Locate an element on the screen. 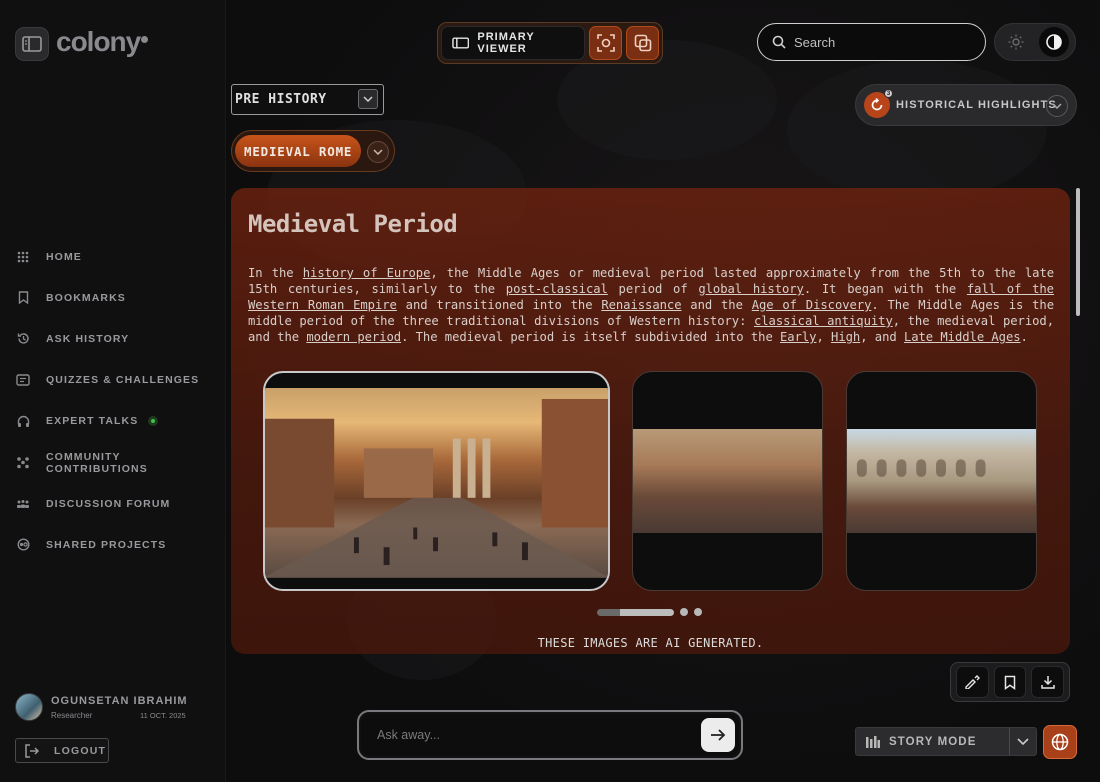  sidebar-item-discussion-forum: DISCUSSION FORUM is located at coordinates (120, 503).